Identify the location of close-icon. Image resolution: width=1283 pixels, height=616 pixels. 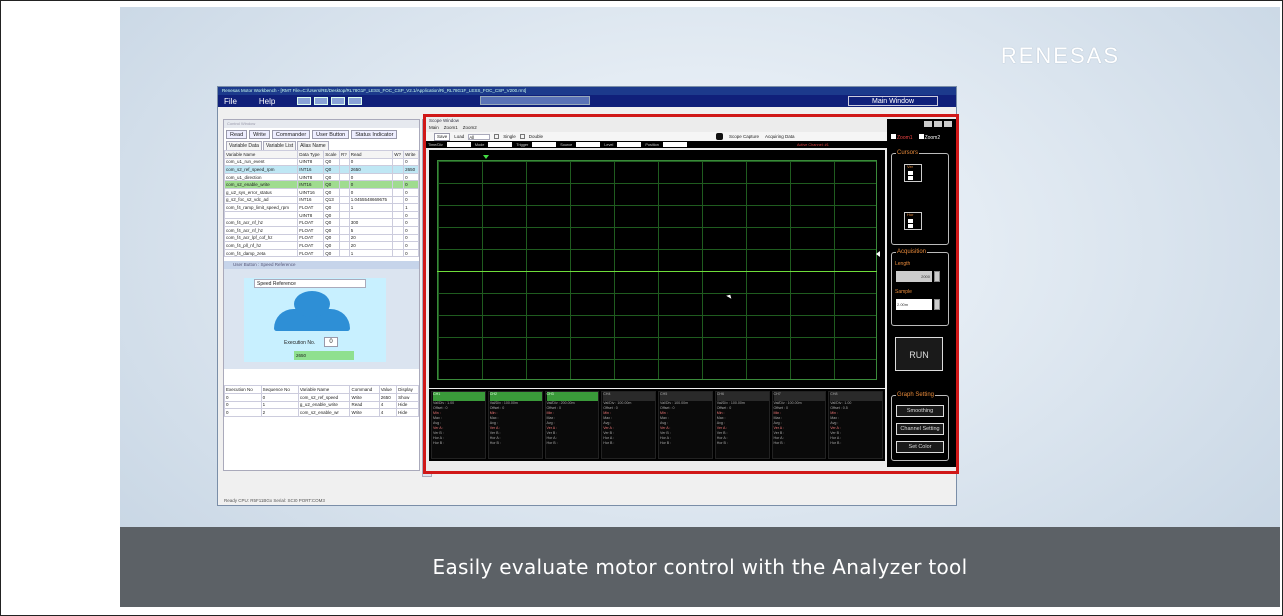
(948, 124).